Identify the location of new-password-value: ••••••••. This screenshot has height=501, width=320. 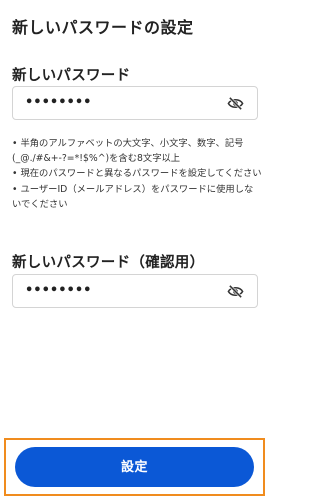
(58, 102).